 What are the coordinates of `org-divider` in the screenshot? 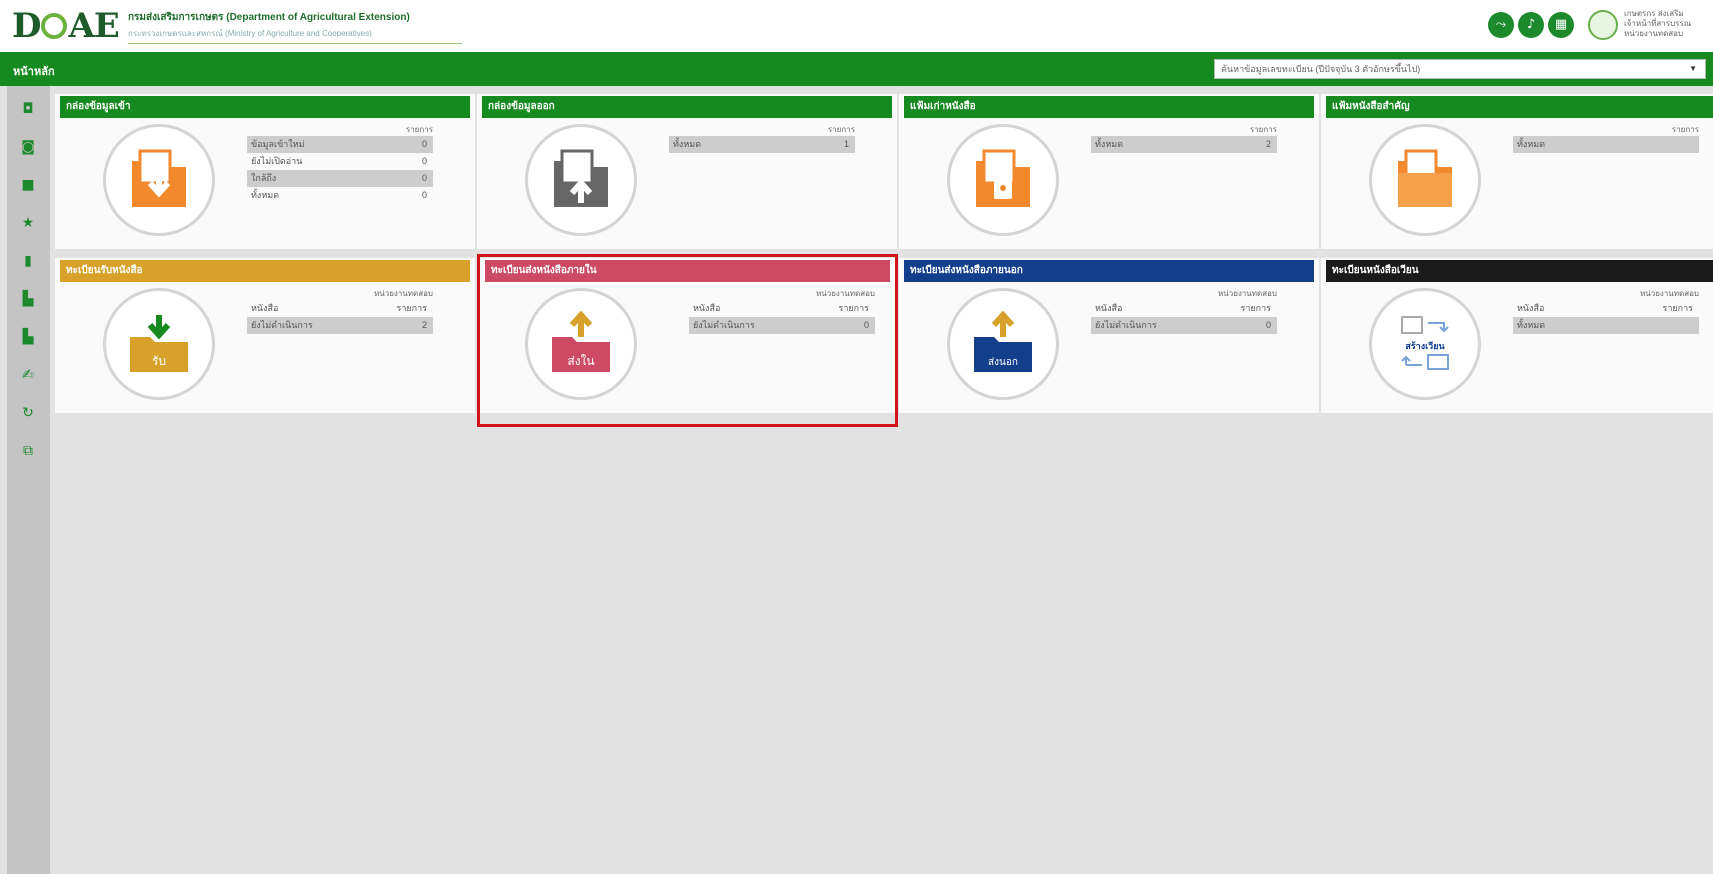 It's located at (295, 43).